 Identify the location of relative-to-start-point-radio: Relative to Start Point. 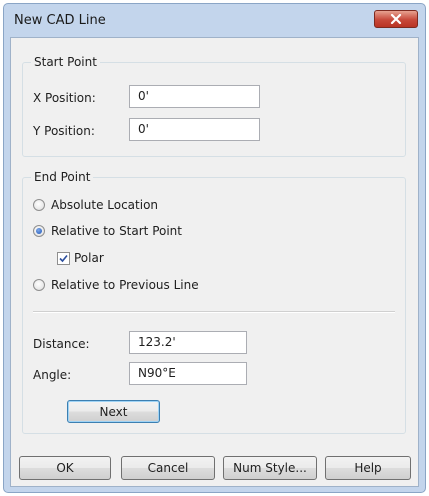
(107, 231).